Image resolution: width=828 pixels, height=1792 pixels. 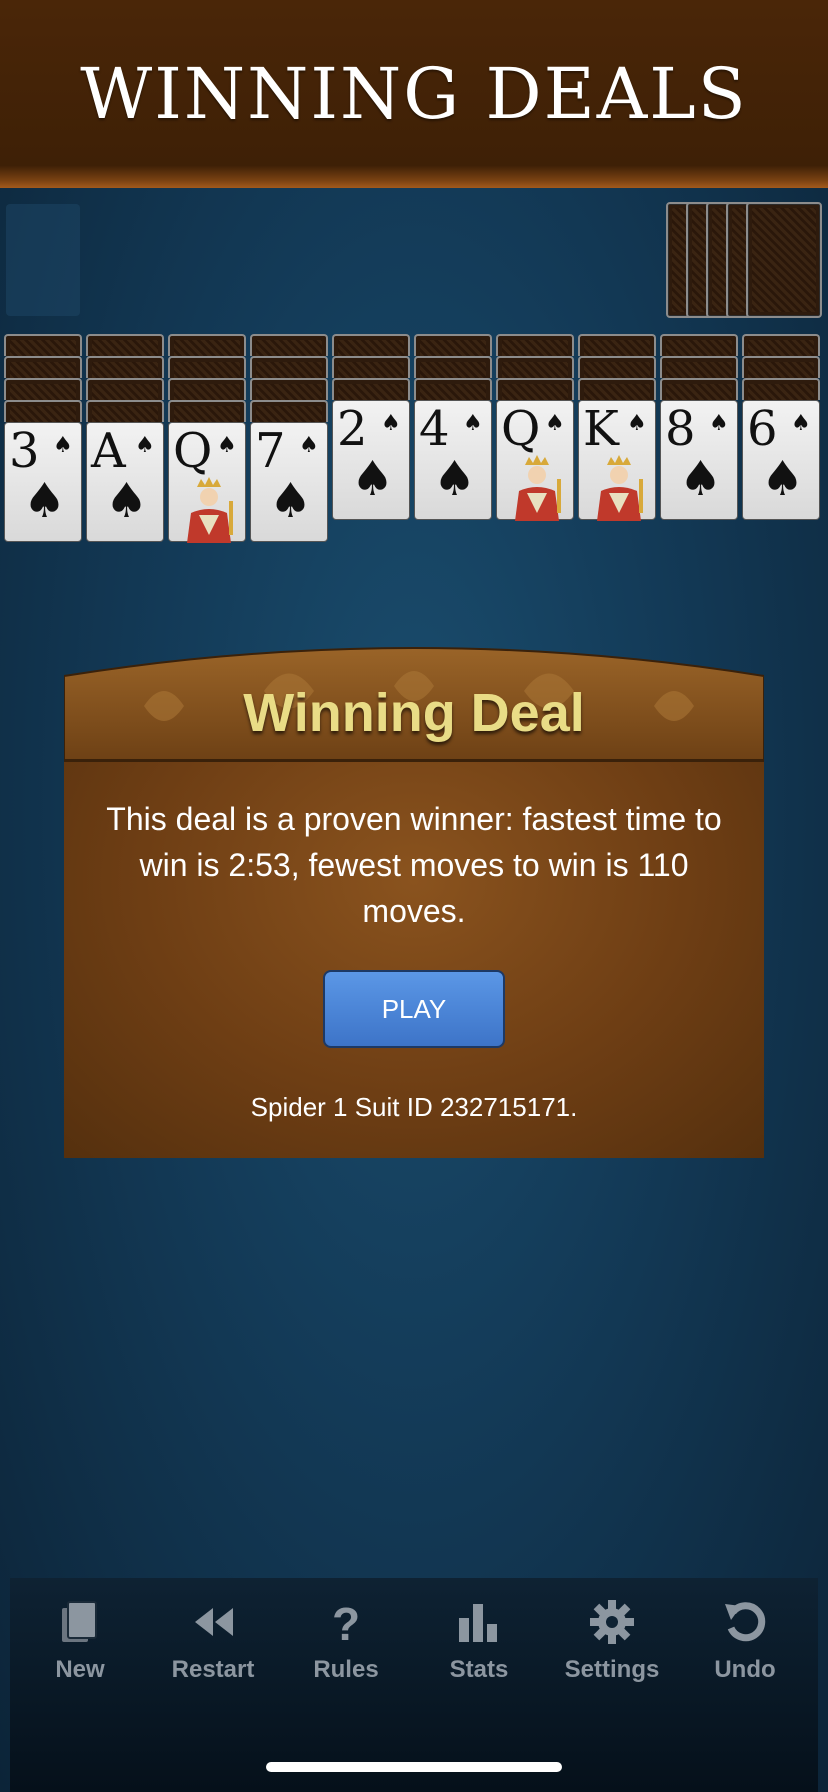 What do you see at coordinates (612, 1648) in the screenshot?
I see `settings-button: Settings` at bounding box center [612, 1648].